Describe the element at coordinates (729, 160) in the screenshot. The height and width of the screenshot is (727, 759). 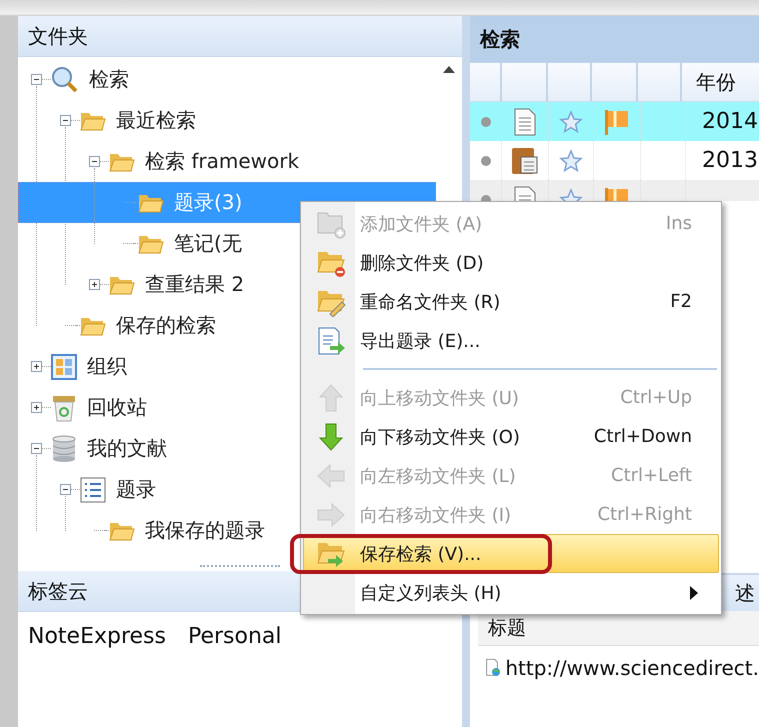
I see `year-cell-text: 2013` at that location.